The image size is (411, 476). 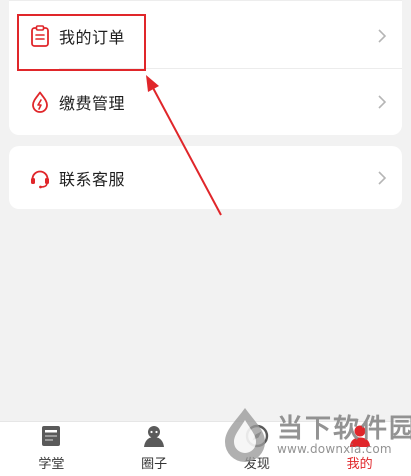 What do you see at coordinates (359, 464) in the screenshot?
I see `tab-label: 我的` at bounding box center [359, 464].